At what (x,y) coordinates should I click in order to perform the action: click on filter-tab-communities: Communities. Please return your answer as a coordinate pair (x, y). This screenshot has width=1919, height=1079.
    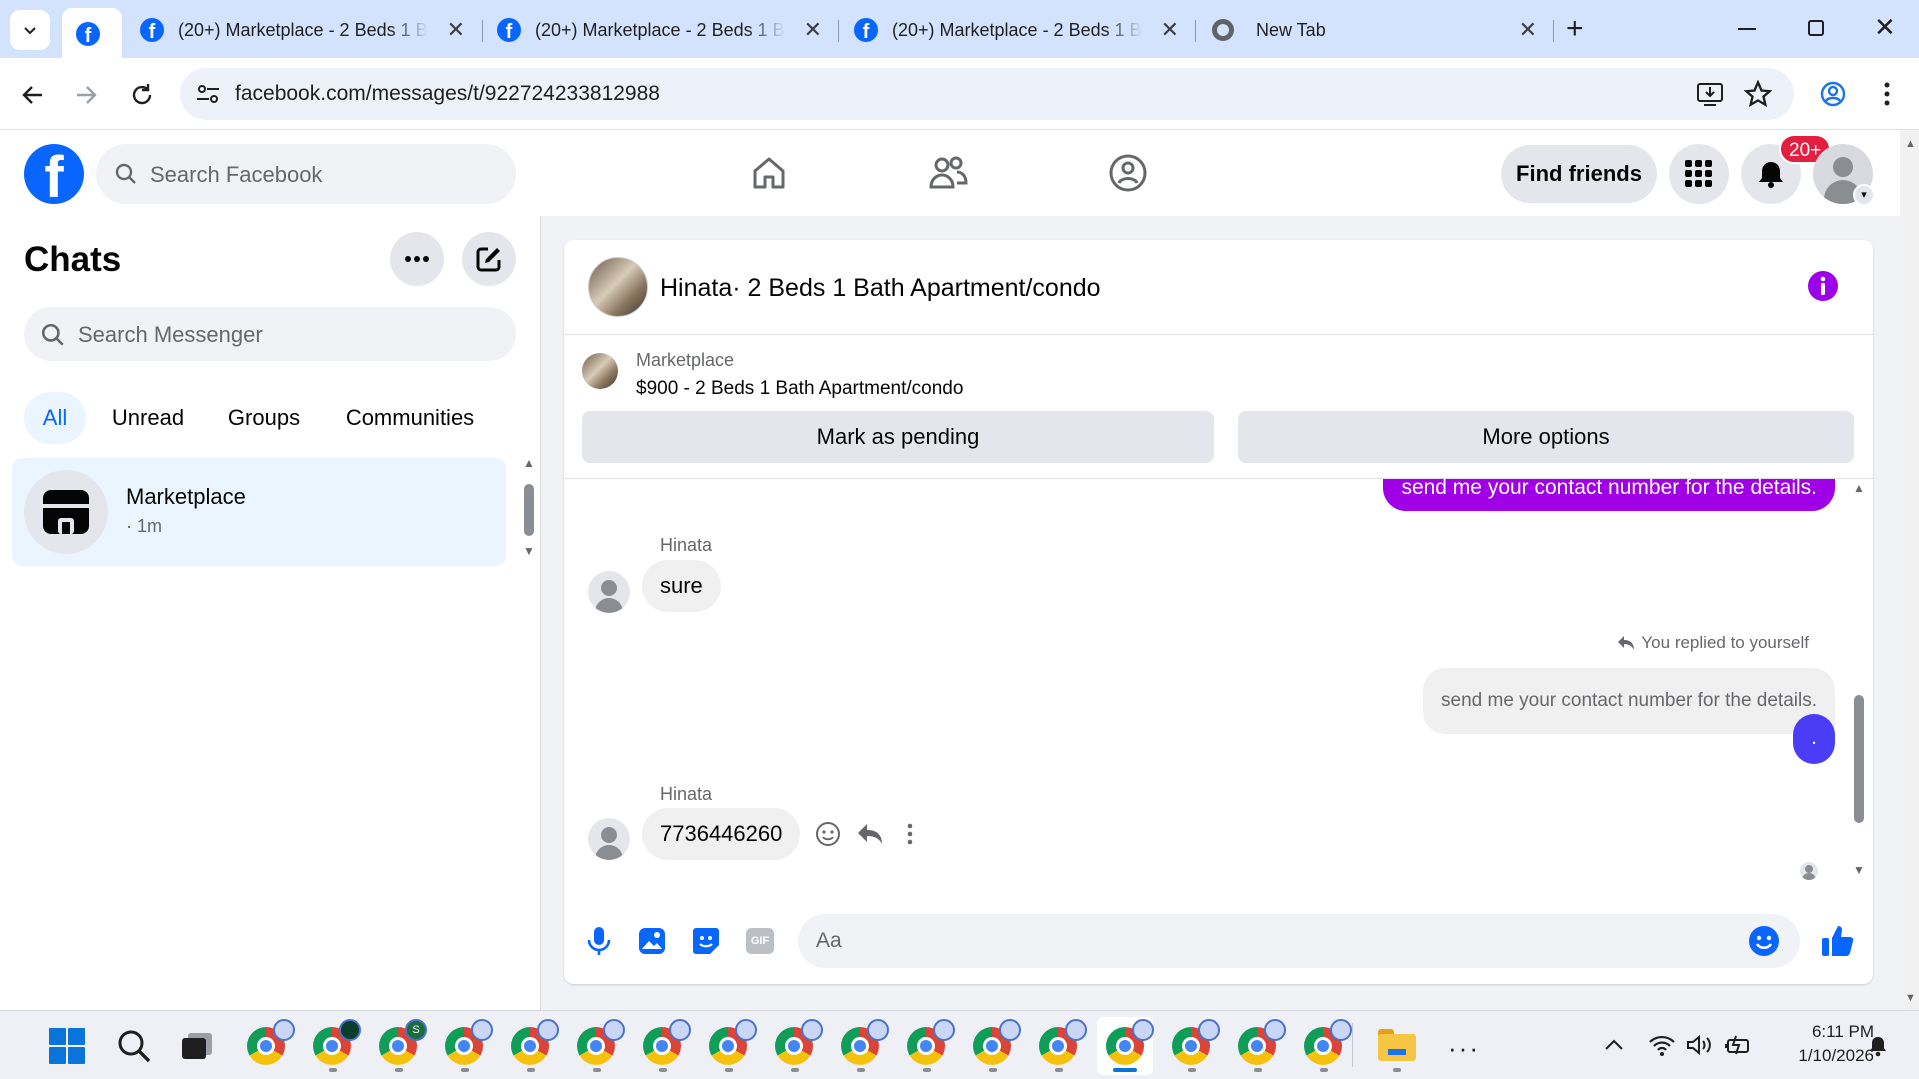
    Looking at the image, I should click on (410, 418).